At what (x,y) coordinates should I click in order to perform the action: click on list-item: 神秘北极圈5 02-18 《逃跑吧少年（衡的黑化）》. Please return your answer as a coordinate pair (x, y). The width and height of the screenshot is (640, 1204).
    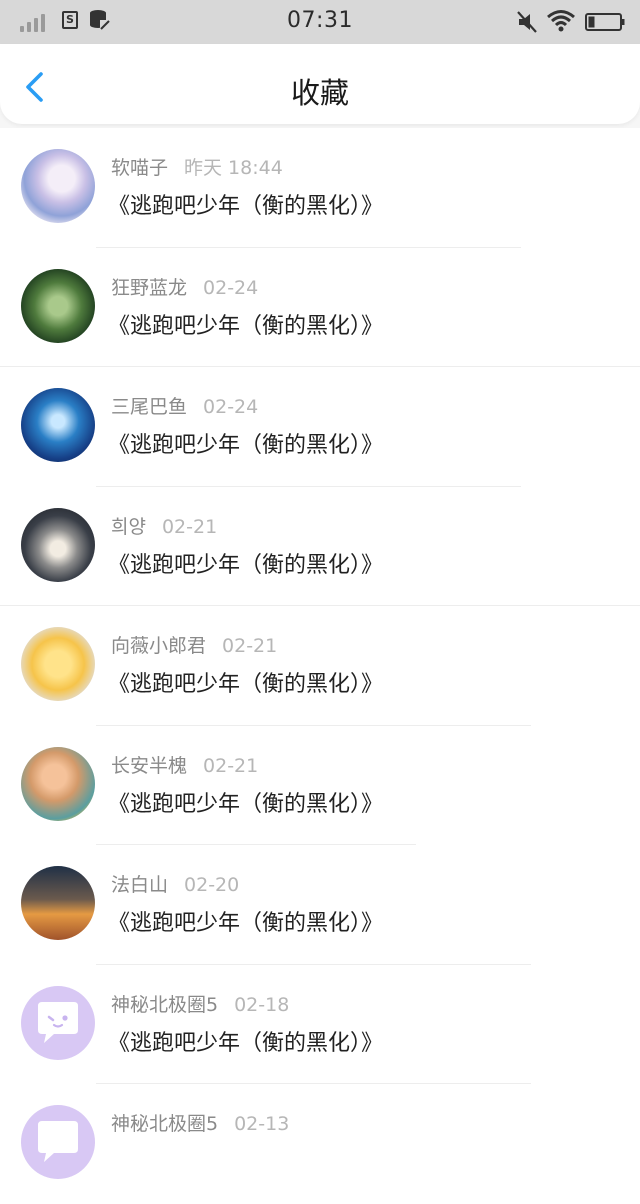
    Looking at the image, I should click on (320, 1024).